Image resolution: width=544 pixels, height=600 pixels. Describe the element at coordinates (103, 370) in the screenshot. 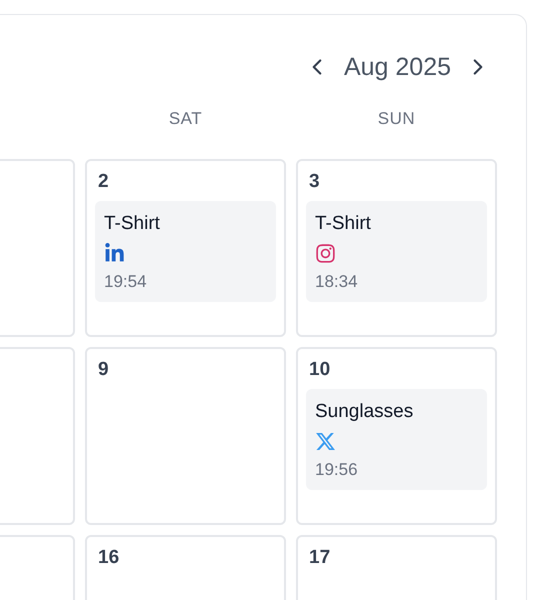

I see `day-number: 9` at that location.